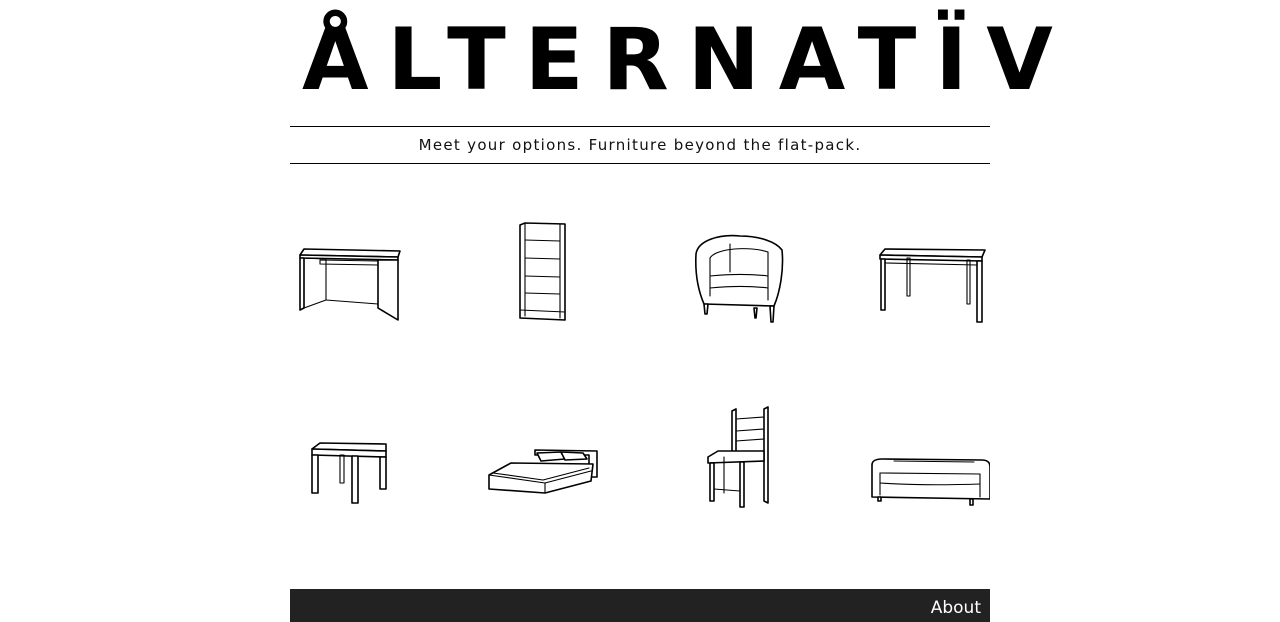  Describe the element at coordinates (349, 473) in the screenshot. I see `side-table-icon` at that location.